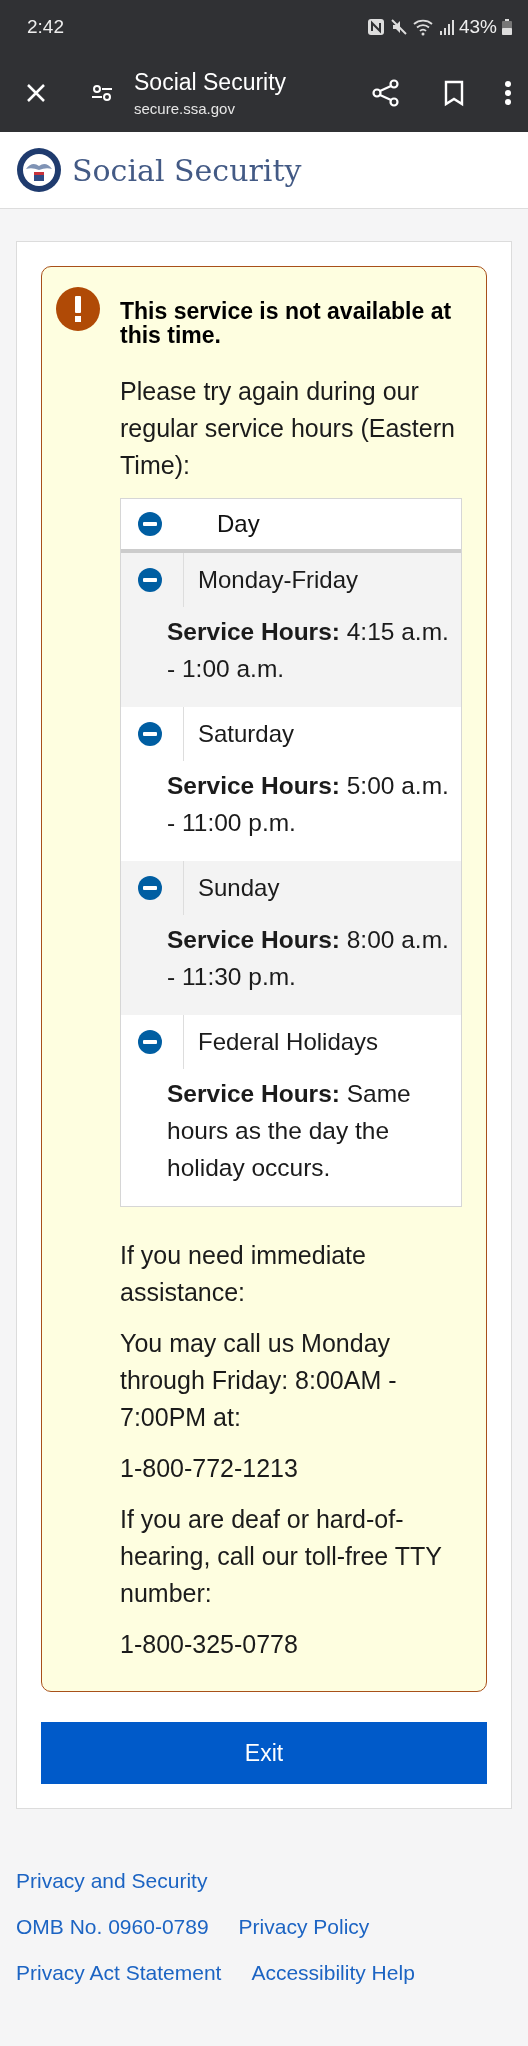  I want to click on day-cell: Saturday, so click(239, 734).